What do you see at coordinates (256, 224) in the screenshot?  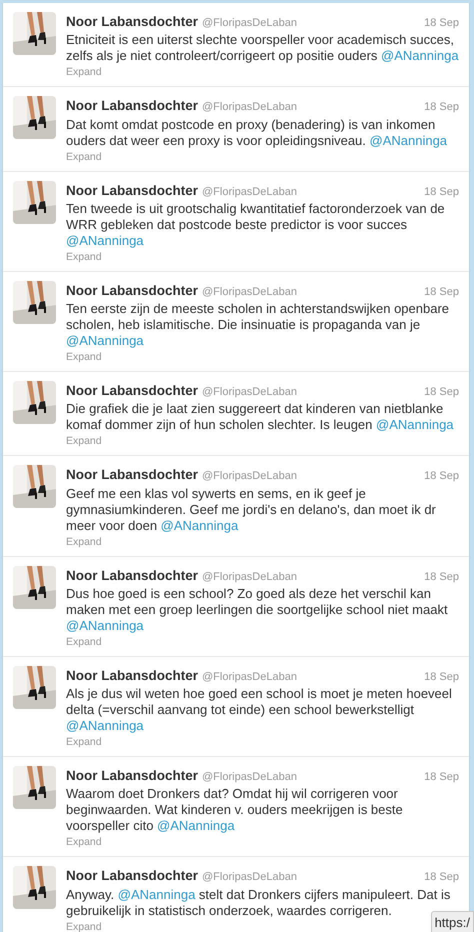 I see `tweet-text: Ten tweede is uit grootschalig kwantitatief factoronderzoek van de WRR gebleken dat postcode beste predictor is voor succes @ANanninga` at bounding box center [256, 224].